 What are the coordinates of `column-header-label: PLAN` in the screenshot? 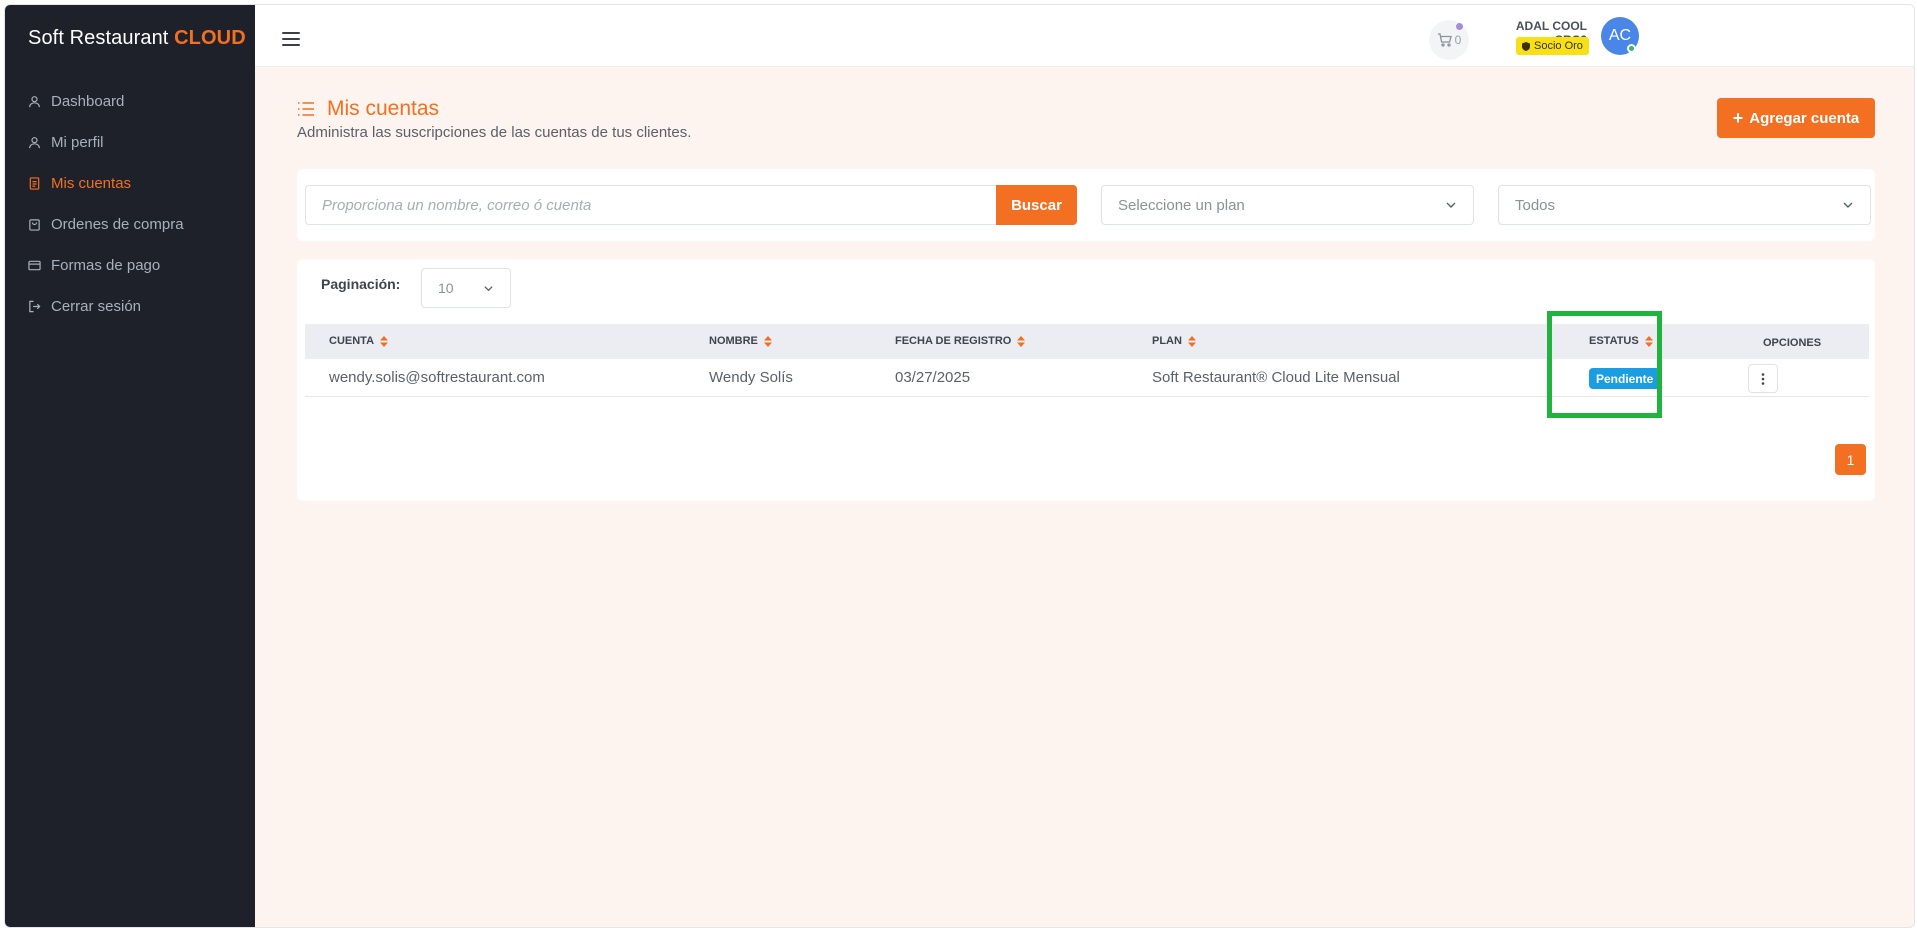 It's located at (1167, 341).